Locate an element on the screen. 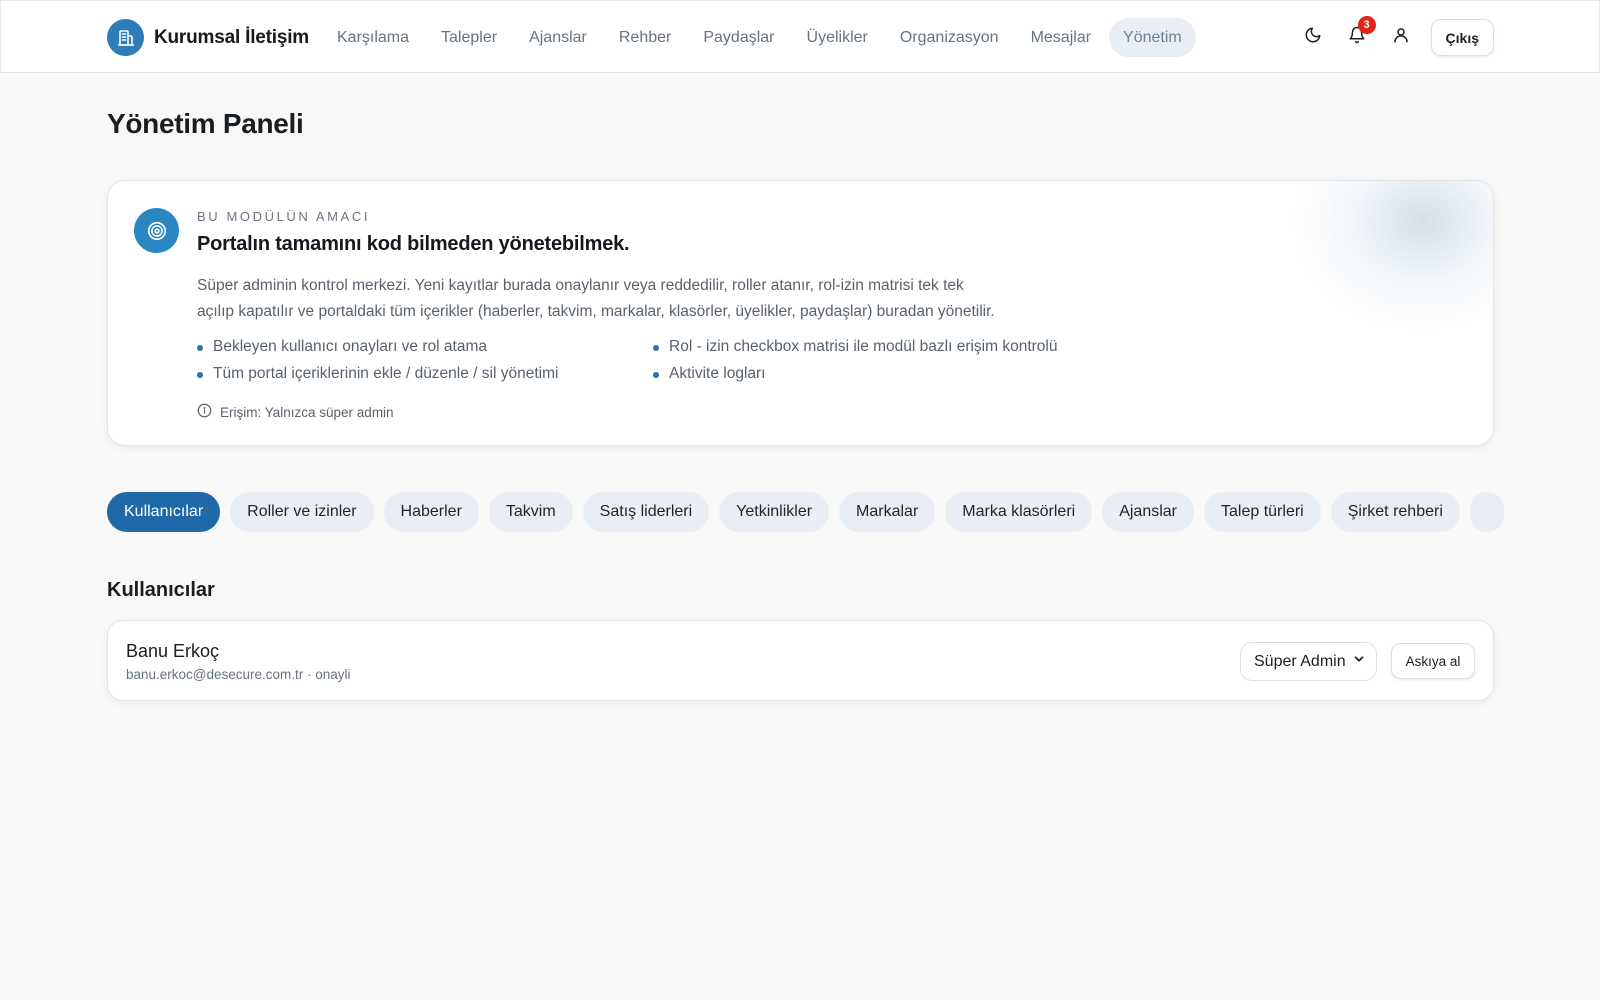  tab-haberler: Haberler is located at coordinates (431, 512).